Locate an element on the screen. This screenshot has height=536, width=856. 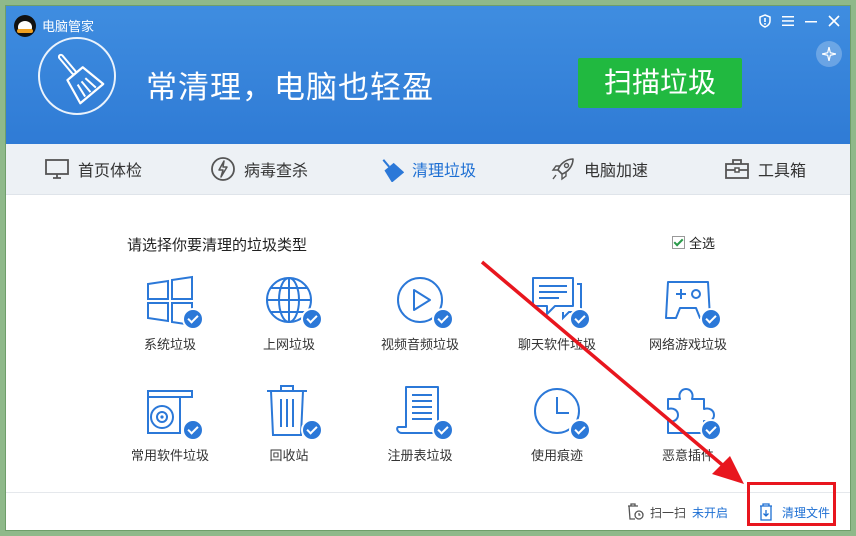
close-icon is located at coordinates (834, 23).